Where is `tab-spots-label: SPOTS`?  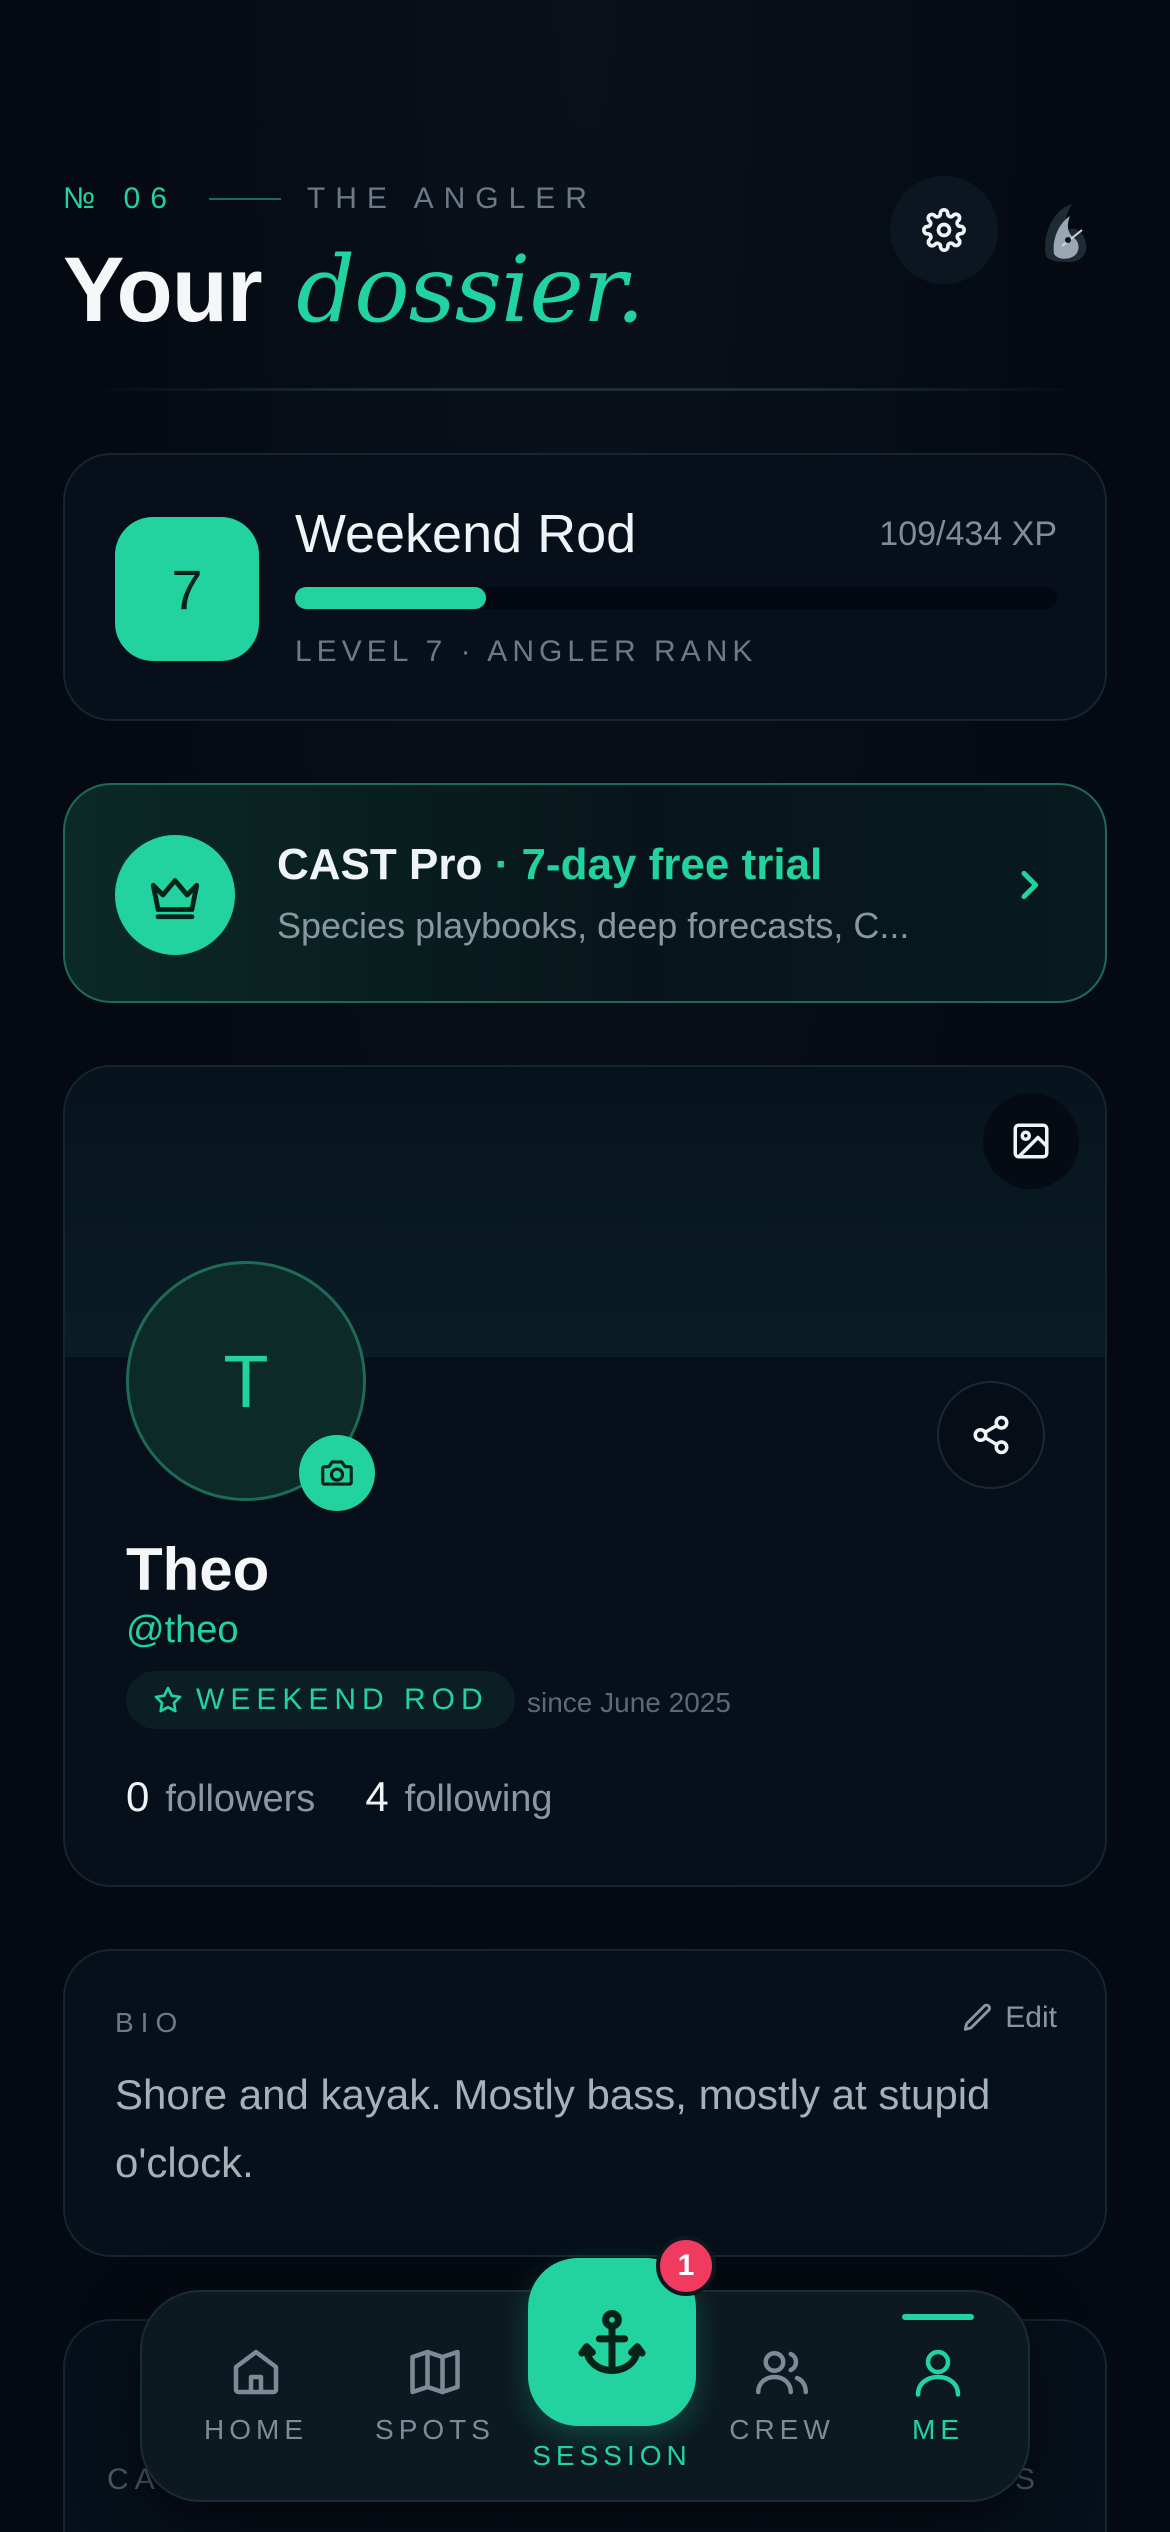
tab-spots-label: SPOTS is located at coordinates (435, 2429).